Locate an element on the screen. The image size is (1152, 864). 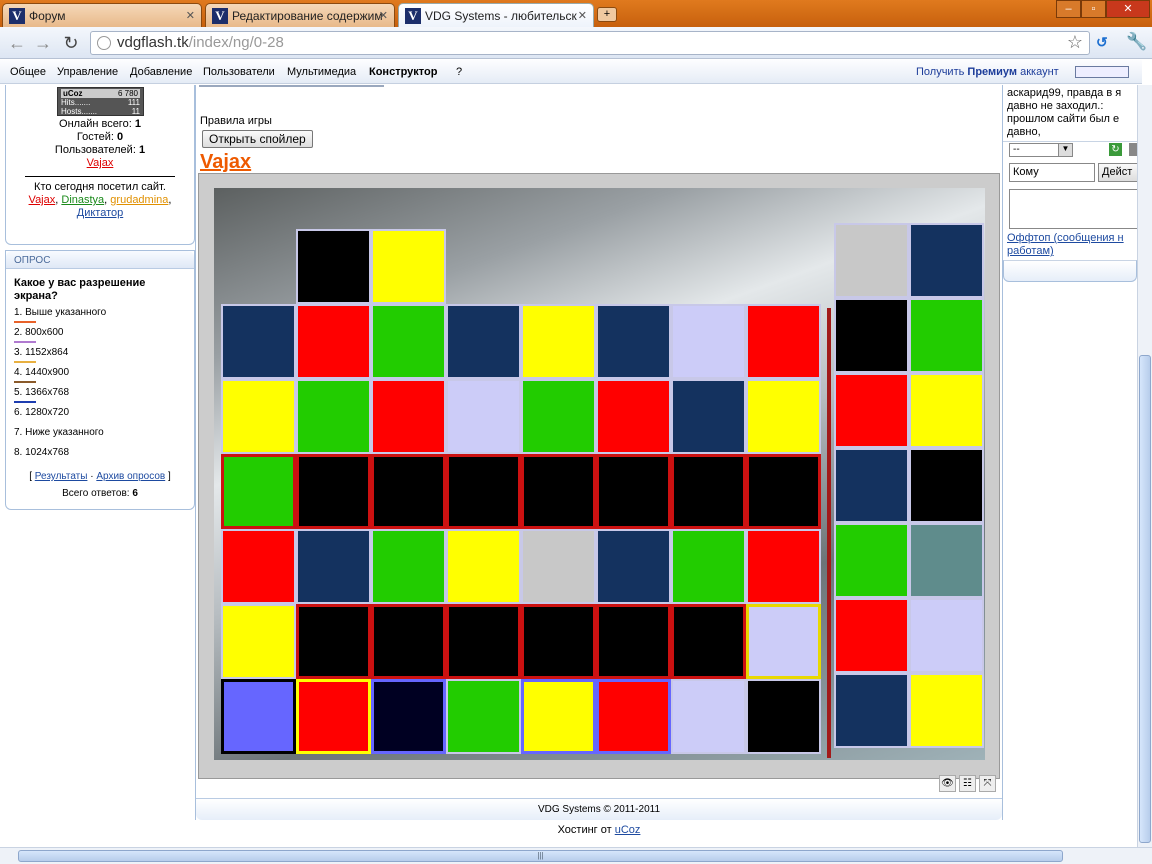
maximize-button: ▫ is located at coordinates (1093, 9).